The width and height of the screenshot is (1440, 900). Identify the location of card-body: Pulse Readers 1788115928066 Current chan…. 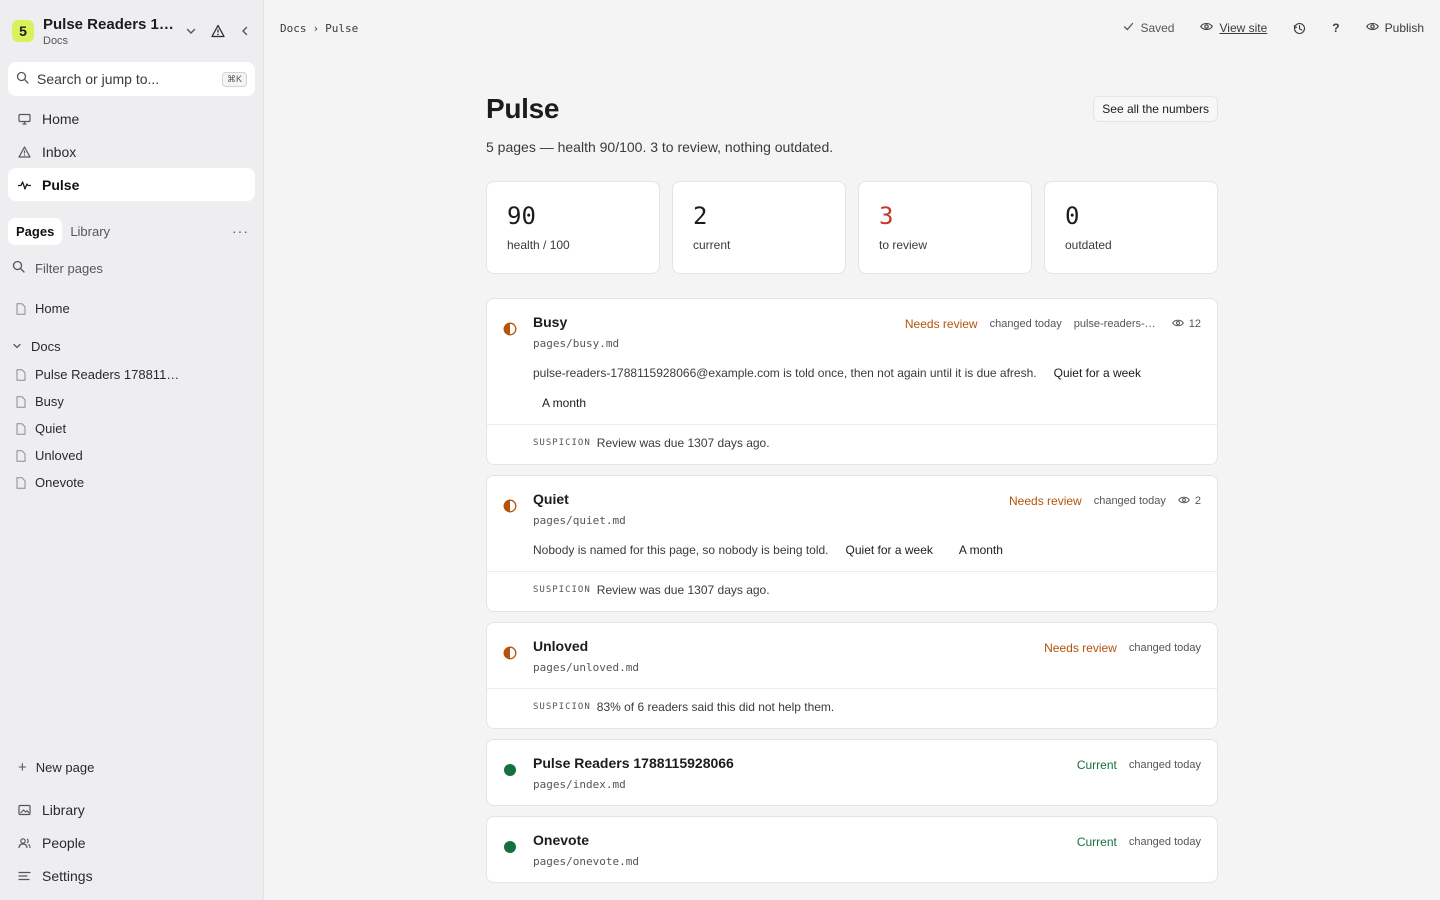
(867, 772).